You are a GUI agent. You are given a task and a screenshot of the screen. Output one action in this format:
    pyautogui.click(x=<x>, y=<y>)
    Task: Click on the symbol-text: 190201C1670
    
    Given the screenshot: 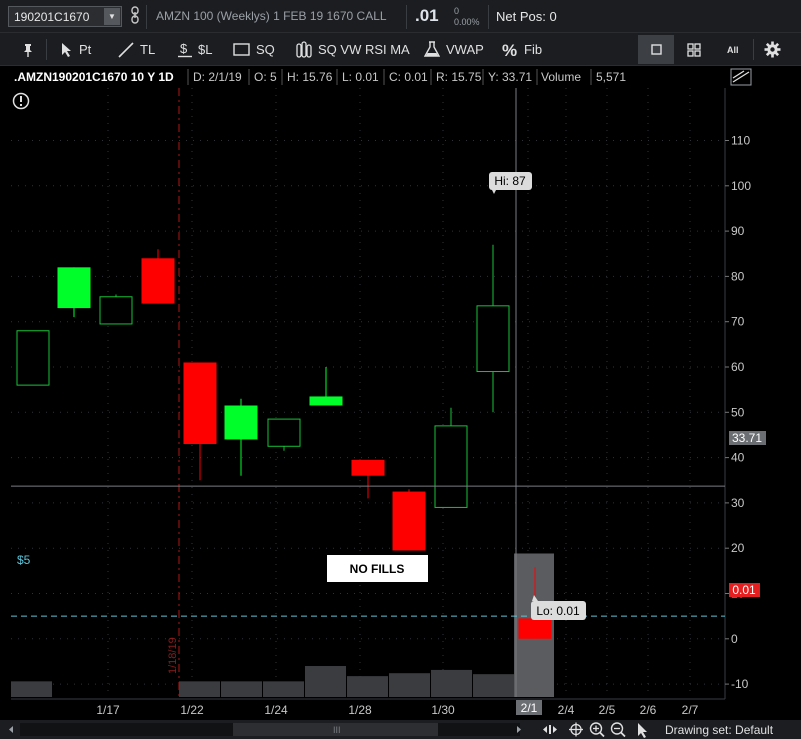 What is the action you would take?
    pyautogui.click(x=52, y=17)
    